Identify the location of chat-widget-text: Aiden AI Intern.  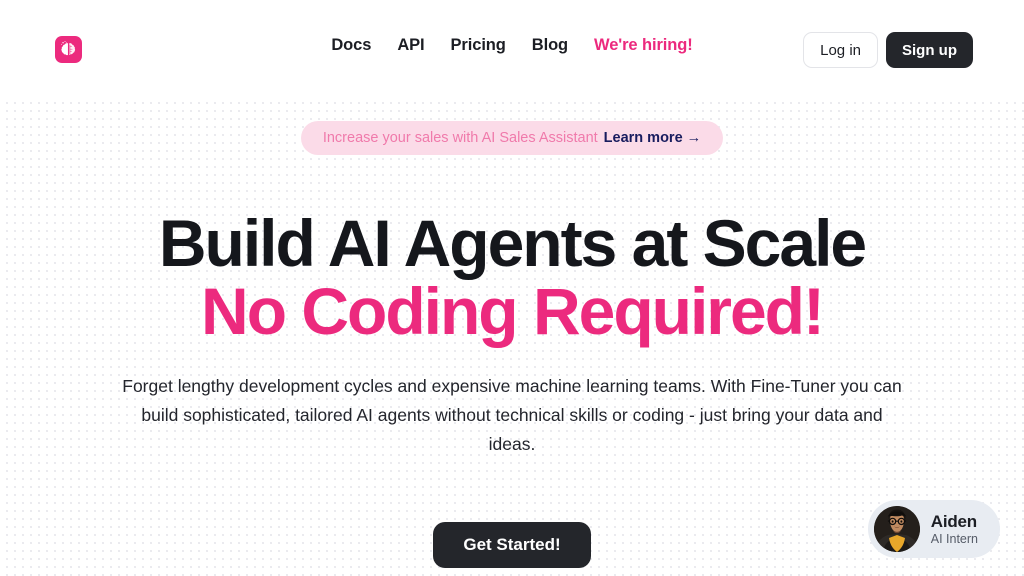
(954, 529).